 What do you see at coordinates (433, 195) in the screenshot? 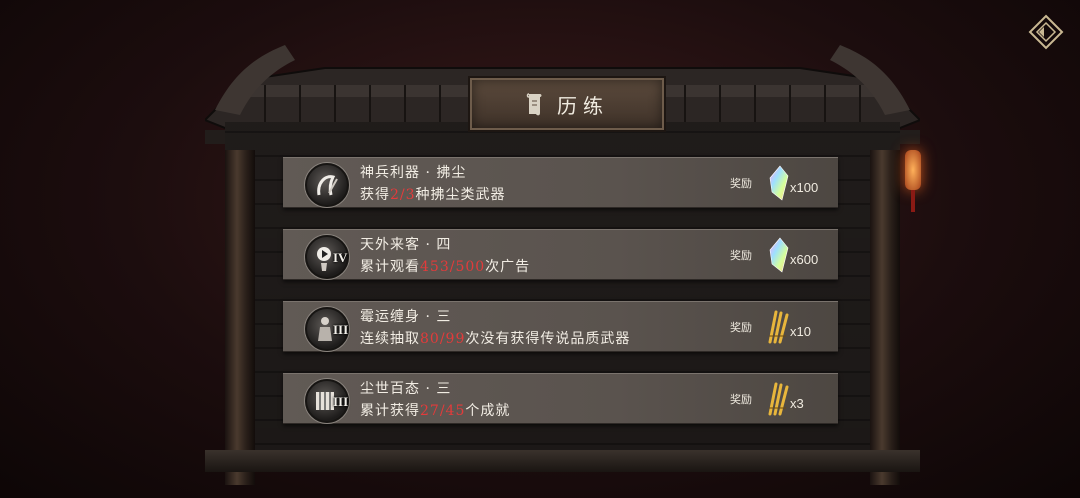
I see `achievement-desc: 获得2/3种拂尘类武器` at bounding box center [433, 195].